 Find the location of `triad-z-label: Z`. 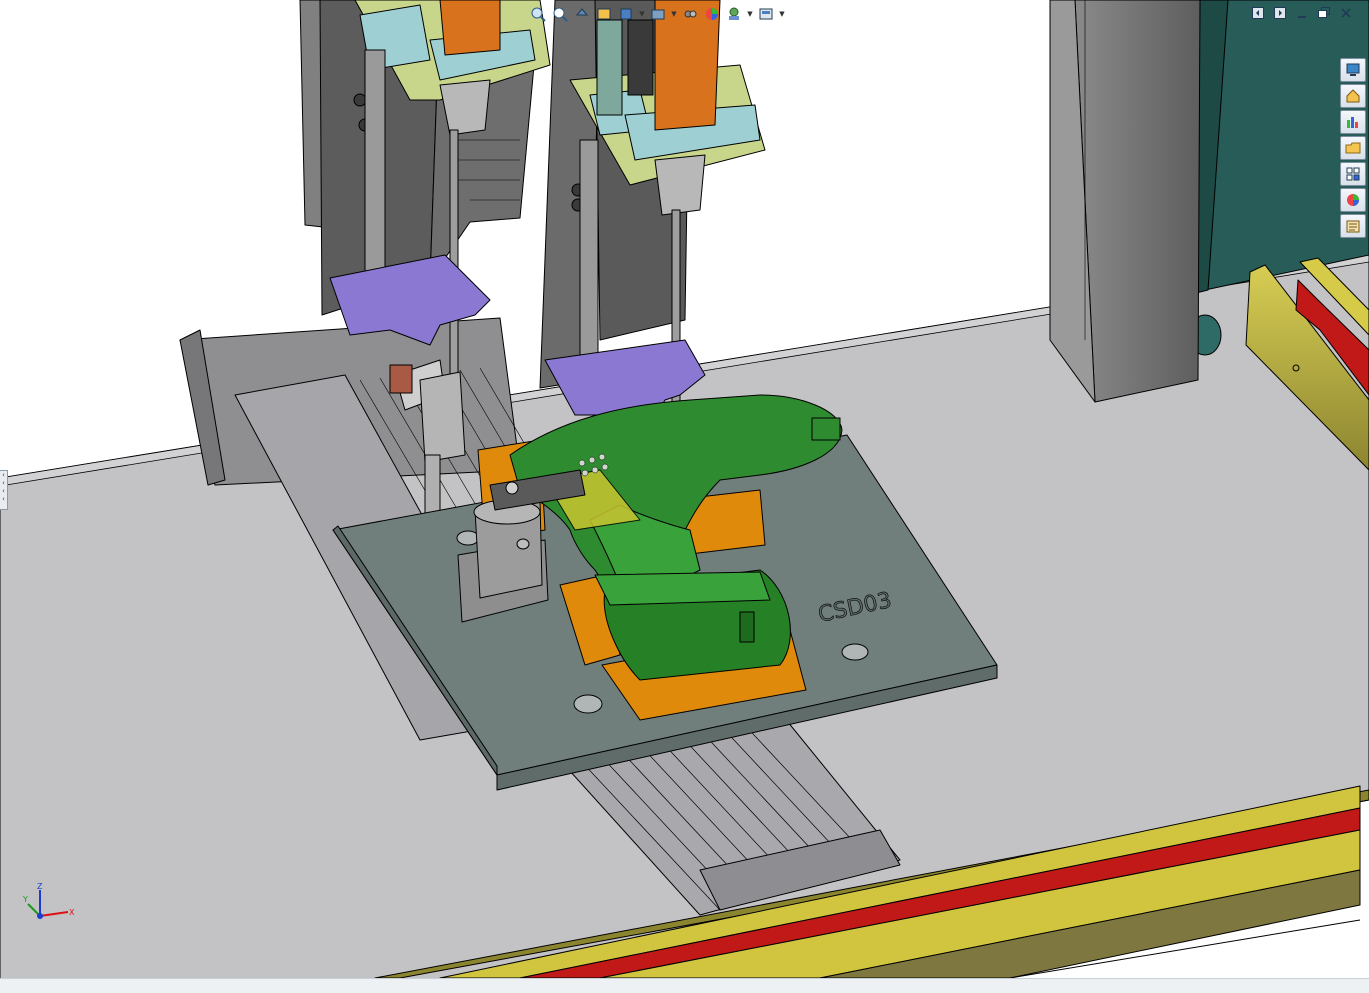

triad-z-label: Z is located at coordinates (40, 886).